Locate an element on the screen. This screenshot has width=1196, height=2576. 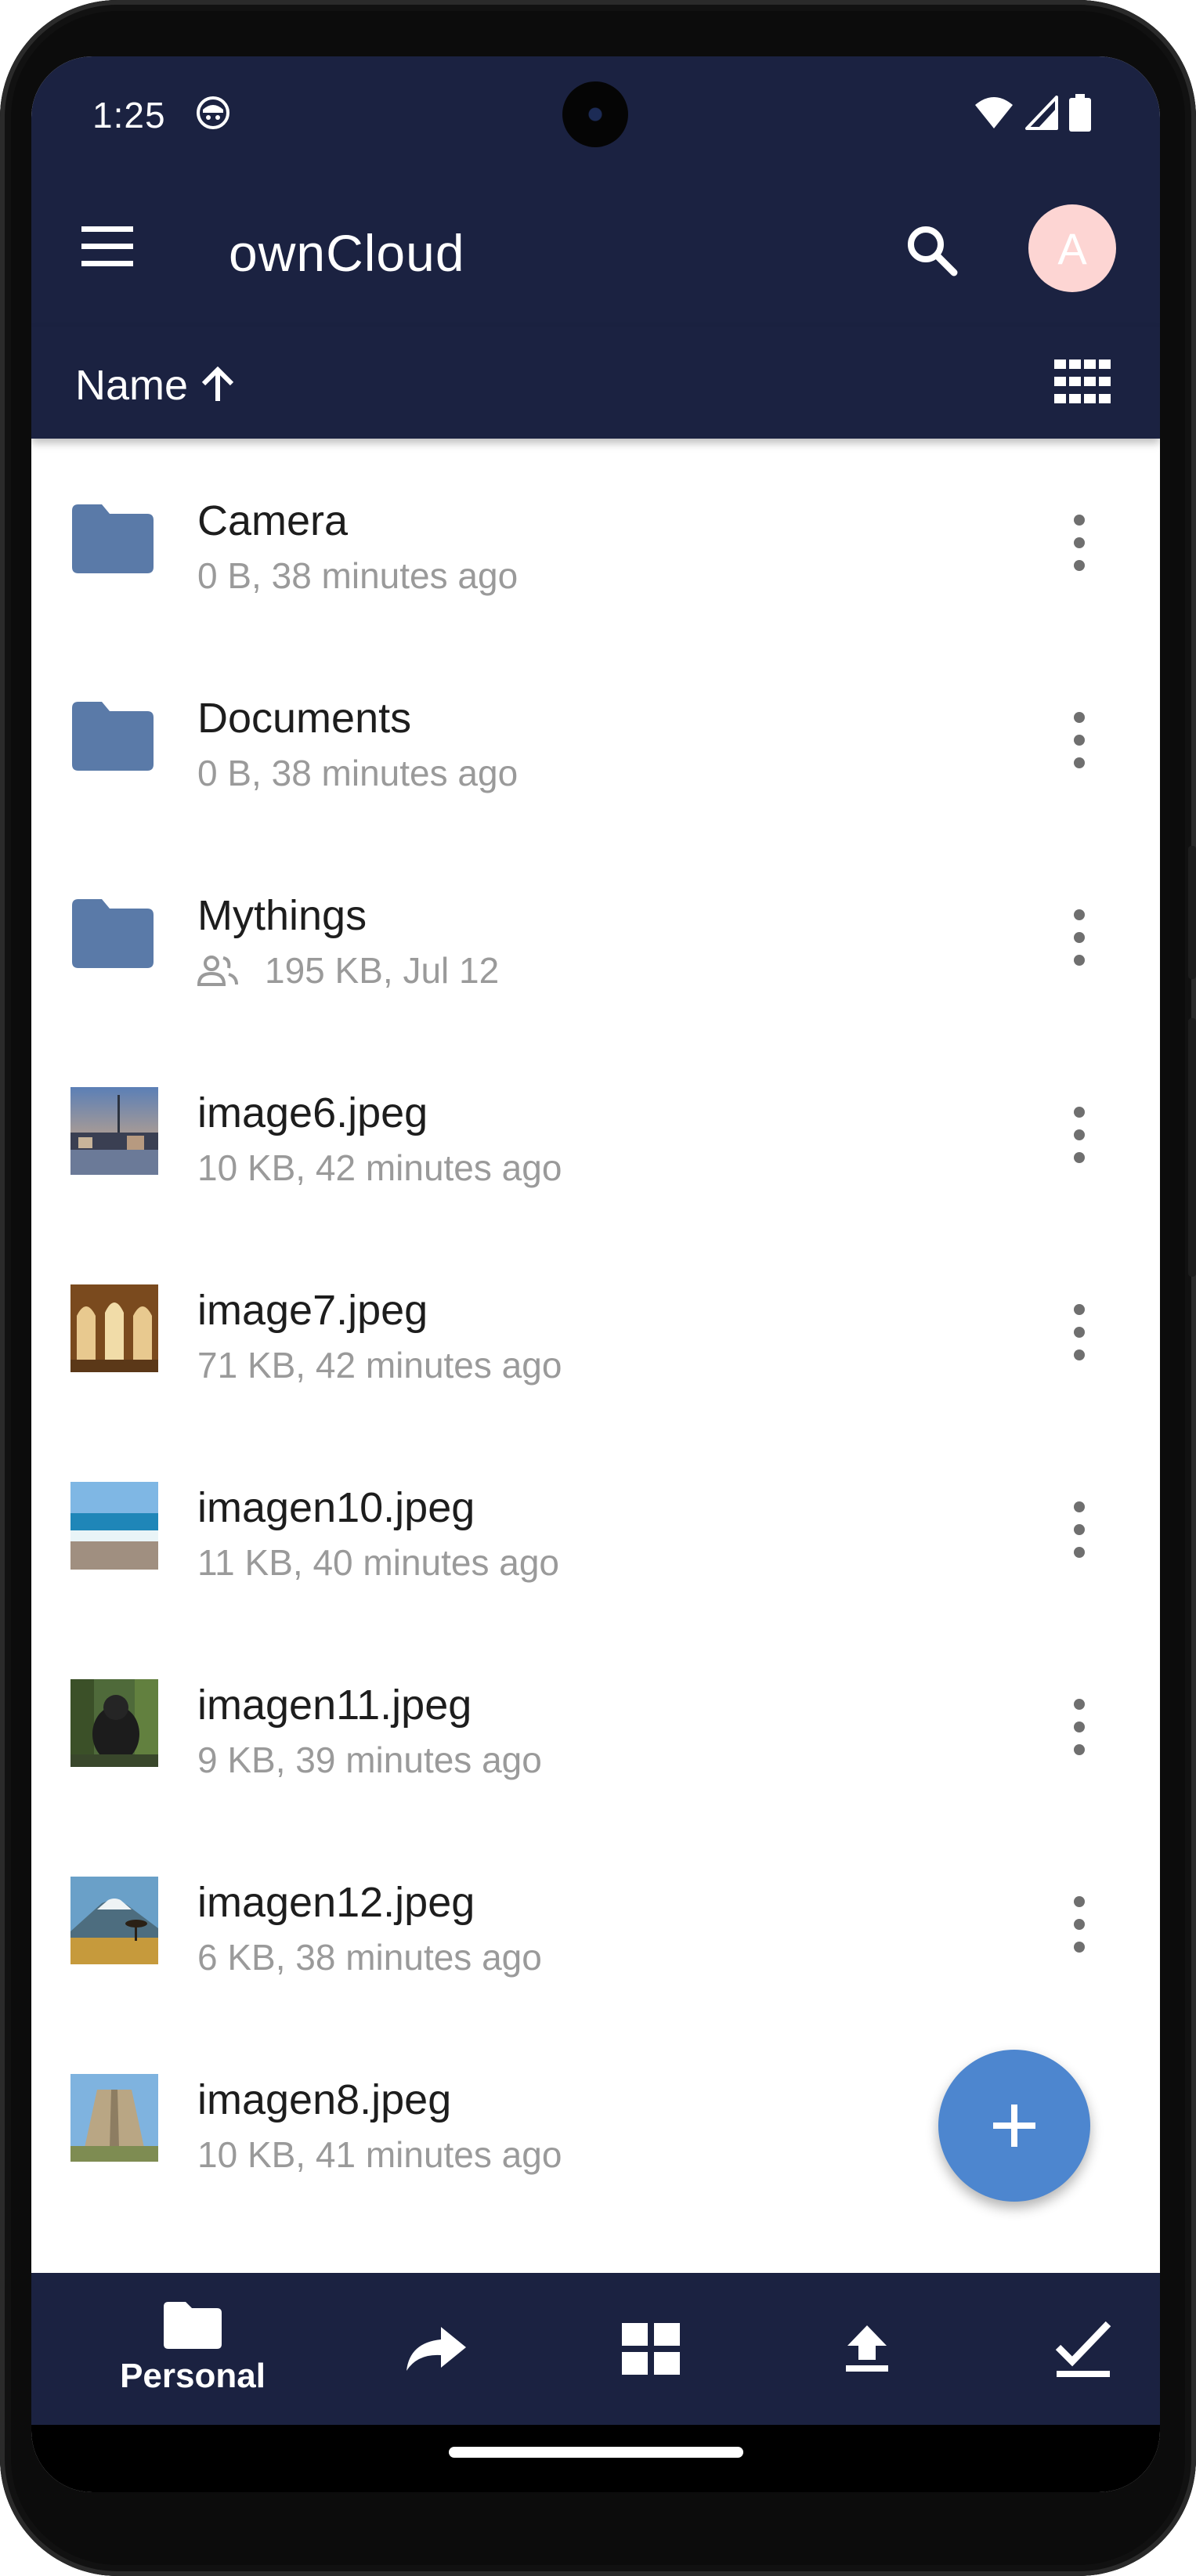
file-meta: 6 KB, 38 minutes ago is located at coordinates (369, 1957).